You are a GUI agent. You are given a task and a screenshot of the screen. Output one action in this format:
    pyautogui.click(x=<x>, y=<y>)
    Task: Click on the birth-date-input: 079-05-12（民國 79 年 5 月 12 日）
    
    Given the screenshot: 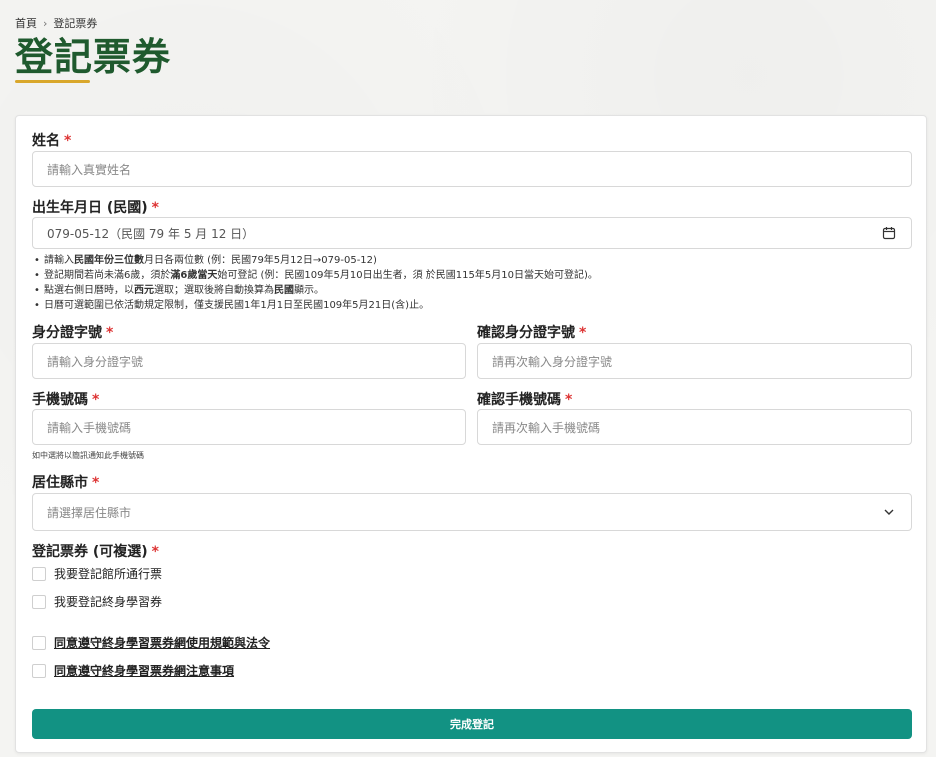 What is the action you would take?
    pyautogui.click(x=472, y=233)
    